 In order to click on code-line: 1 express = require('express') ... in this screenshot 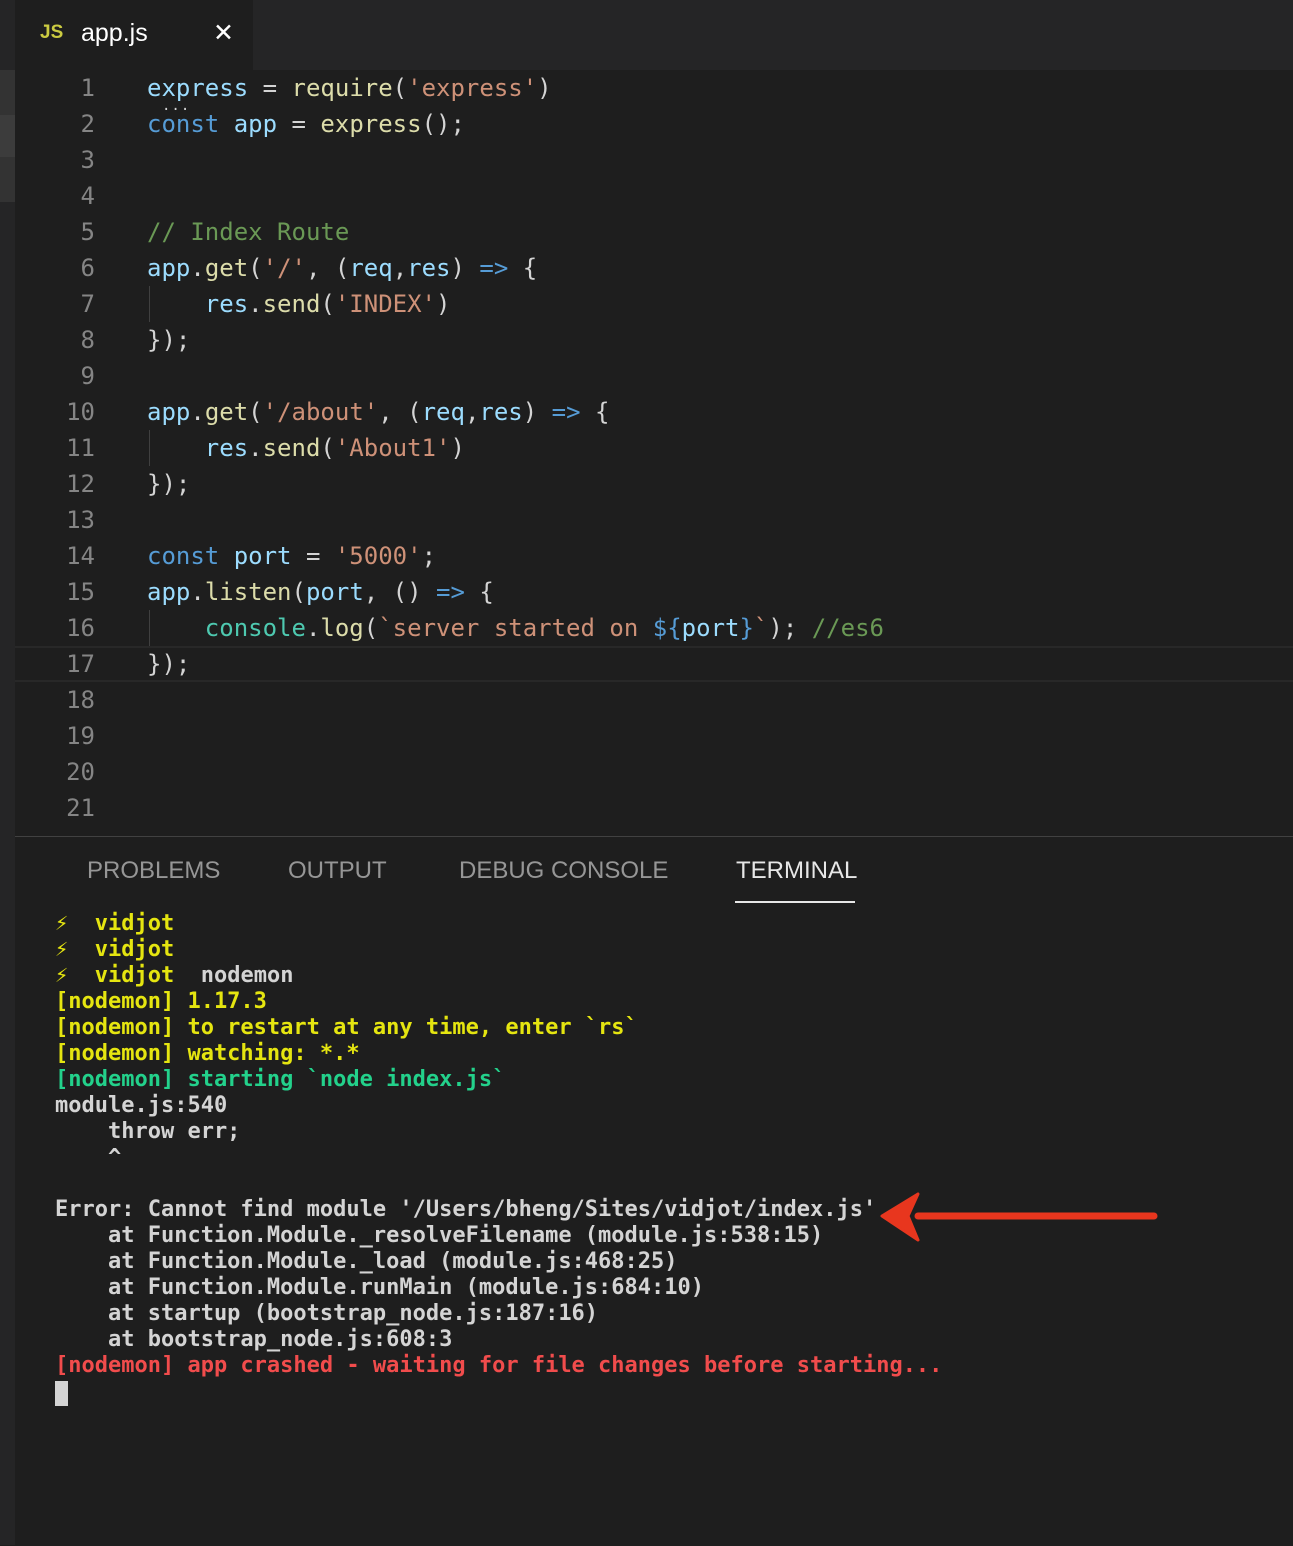, I will do `click(654, 92)`.